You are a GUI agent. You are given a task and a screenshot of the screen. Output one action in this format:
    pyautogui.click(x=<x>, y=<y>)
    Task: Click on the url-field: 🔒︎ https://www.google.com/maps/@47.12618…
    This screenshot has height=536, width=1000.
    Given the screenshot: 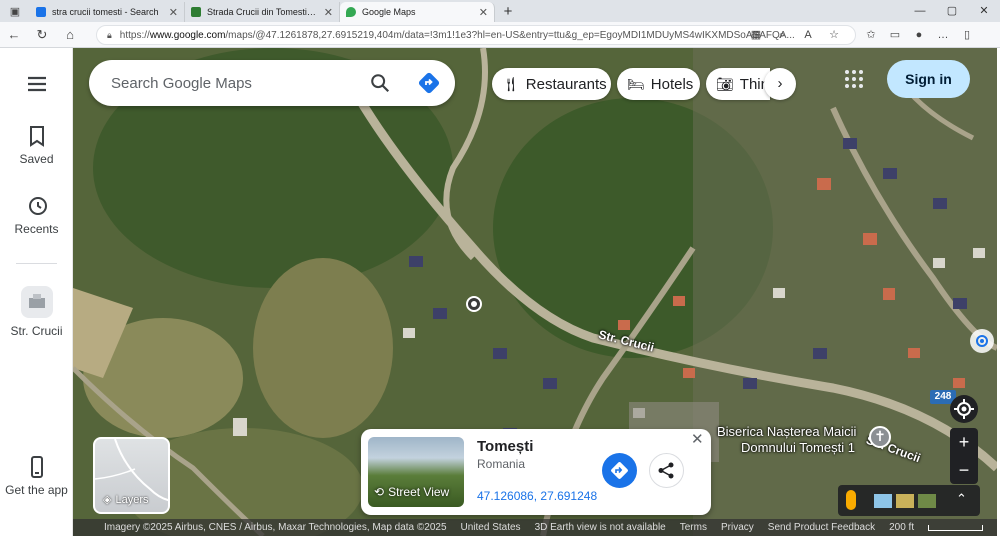 What is the action you would take?
    pyautogui.click(x=476, y=35)
    